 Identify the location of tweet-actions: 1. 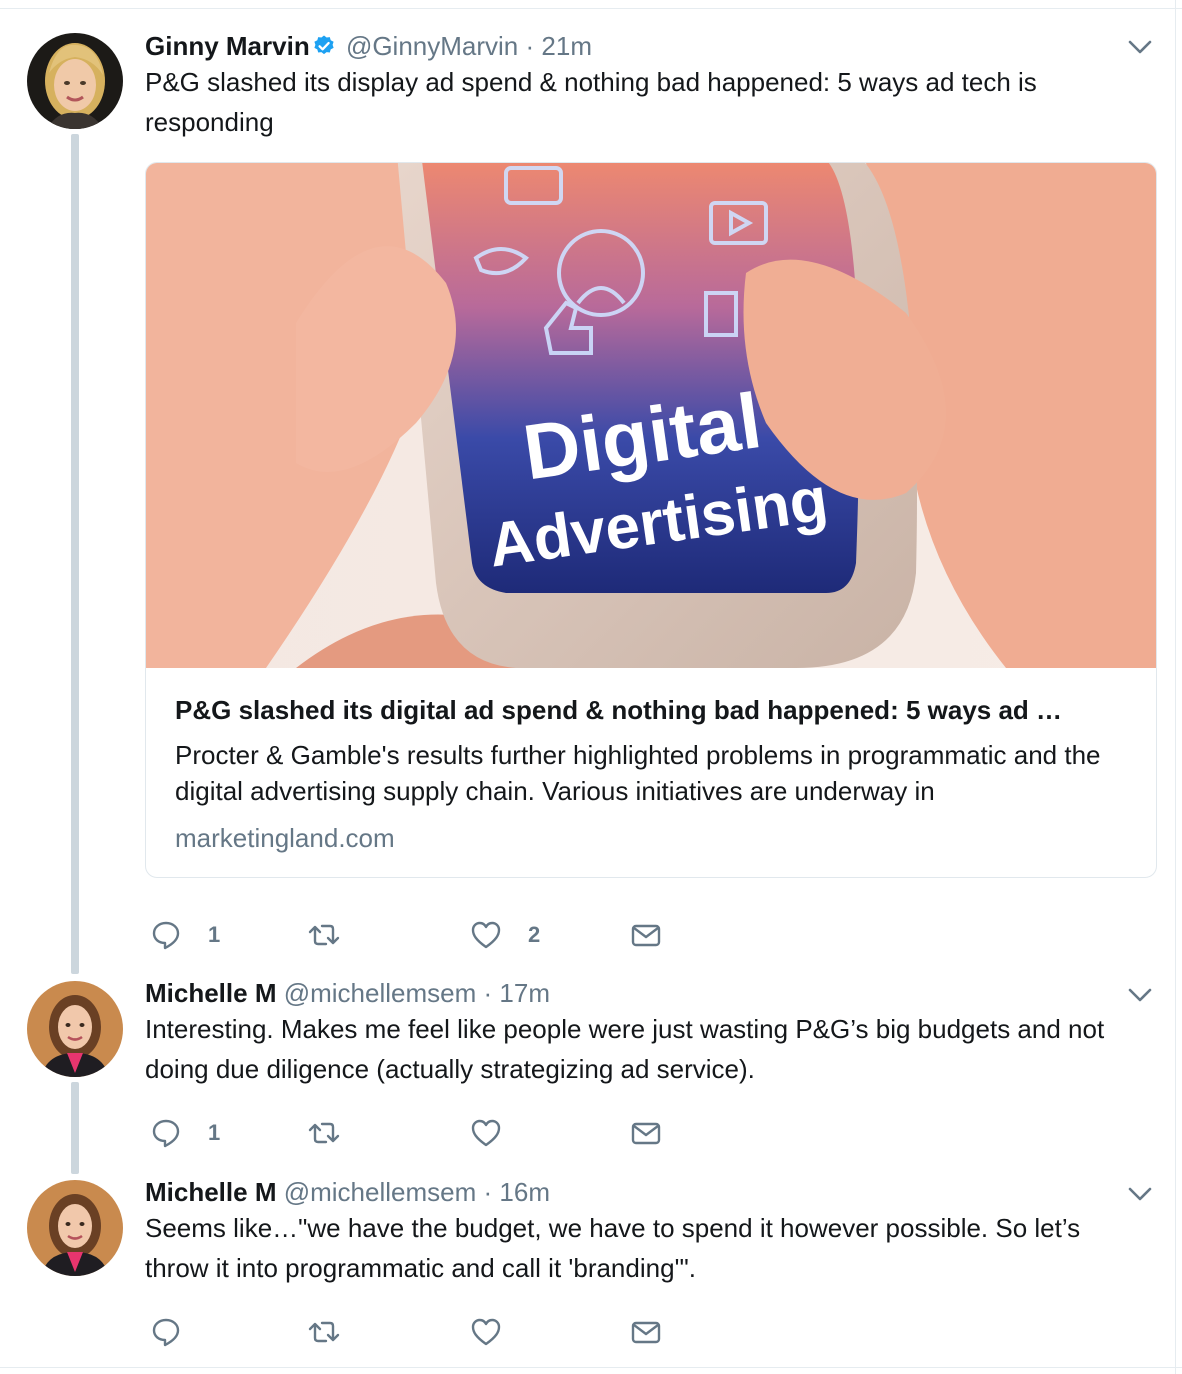
(430, 1133).